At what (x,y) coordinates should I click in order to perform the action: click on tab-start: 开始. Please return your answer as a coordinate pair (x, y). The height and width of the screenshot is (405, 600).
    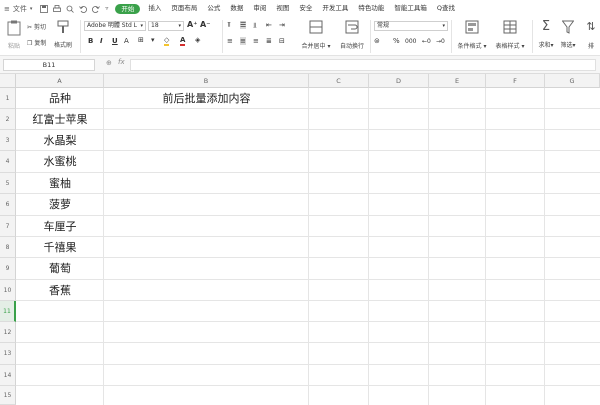
    Looking at the image, I should click on (128, 8).